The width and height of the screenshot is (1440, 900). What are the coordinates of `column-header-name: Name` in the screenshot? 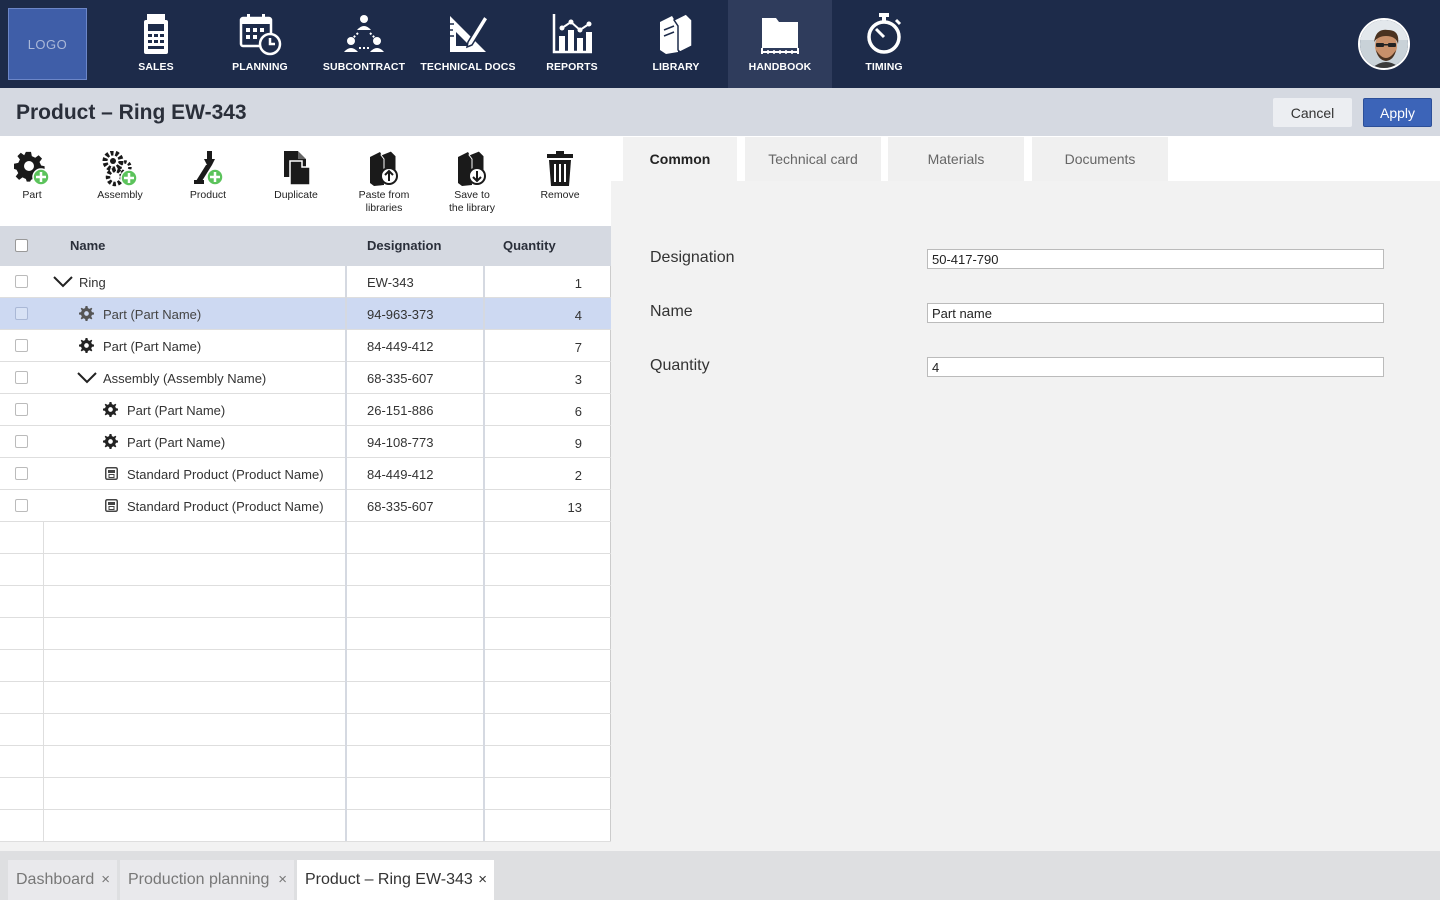 It's located at (87, 245).